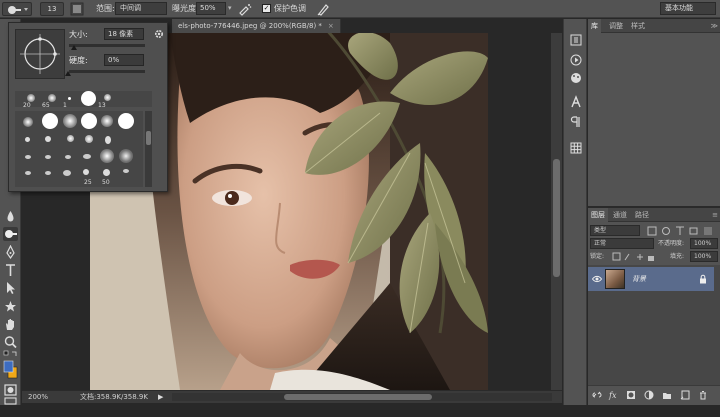 The height and width of the screenshot is (417, 720). Describe the element at coordinates (10, 216) in the screenshot. I see `blur-tool` at that location.